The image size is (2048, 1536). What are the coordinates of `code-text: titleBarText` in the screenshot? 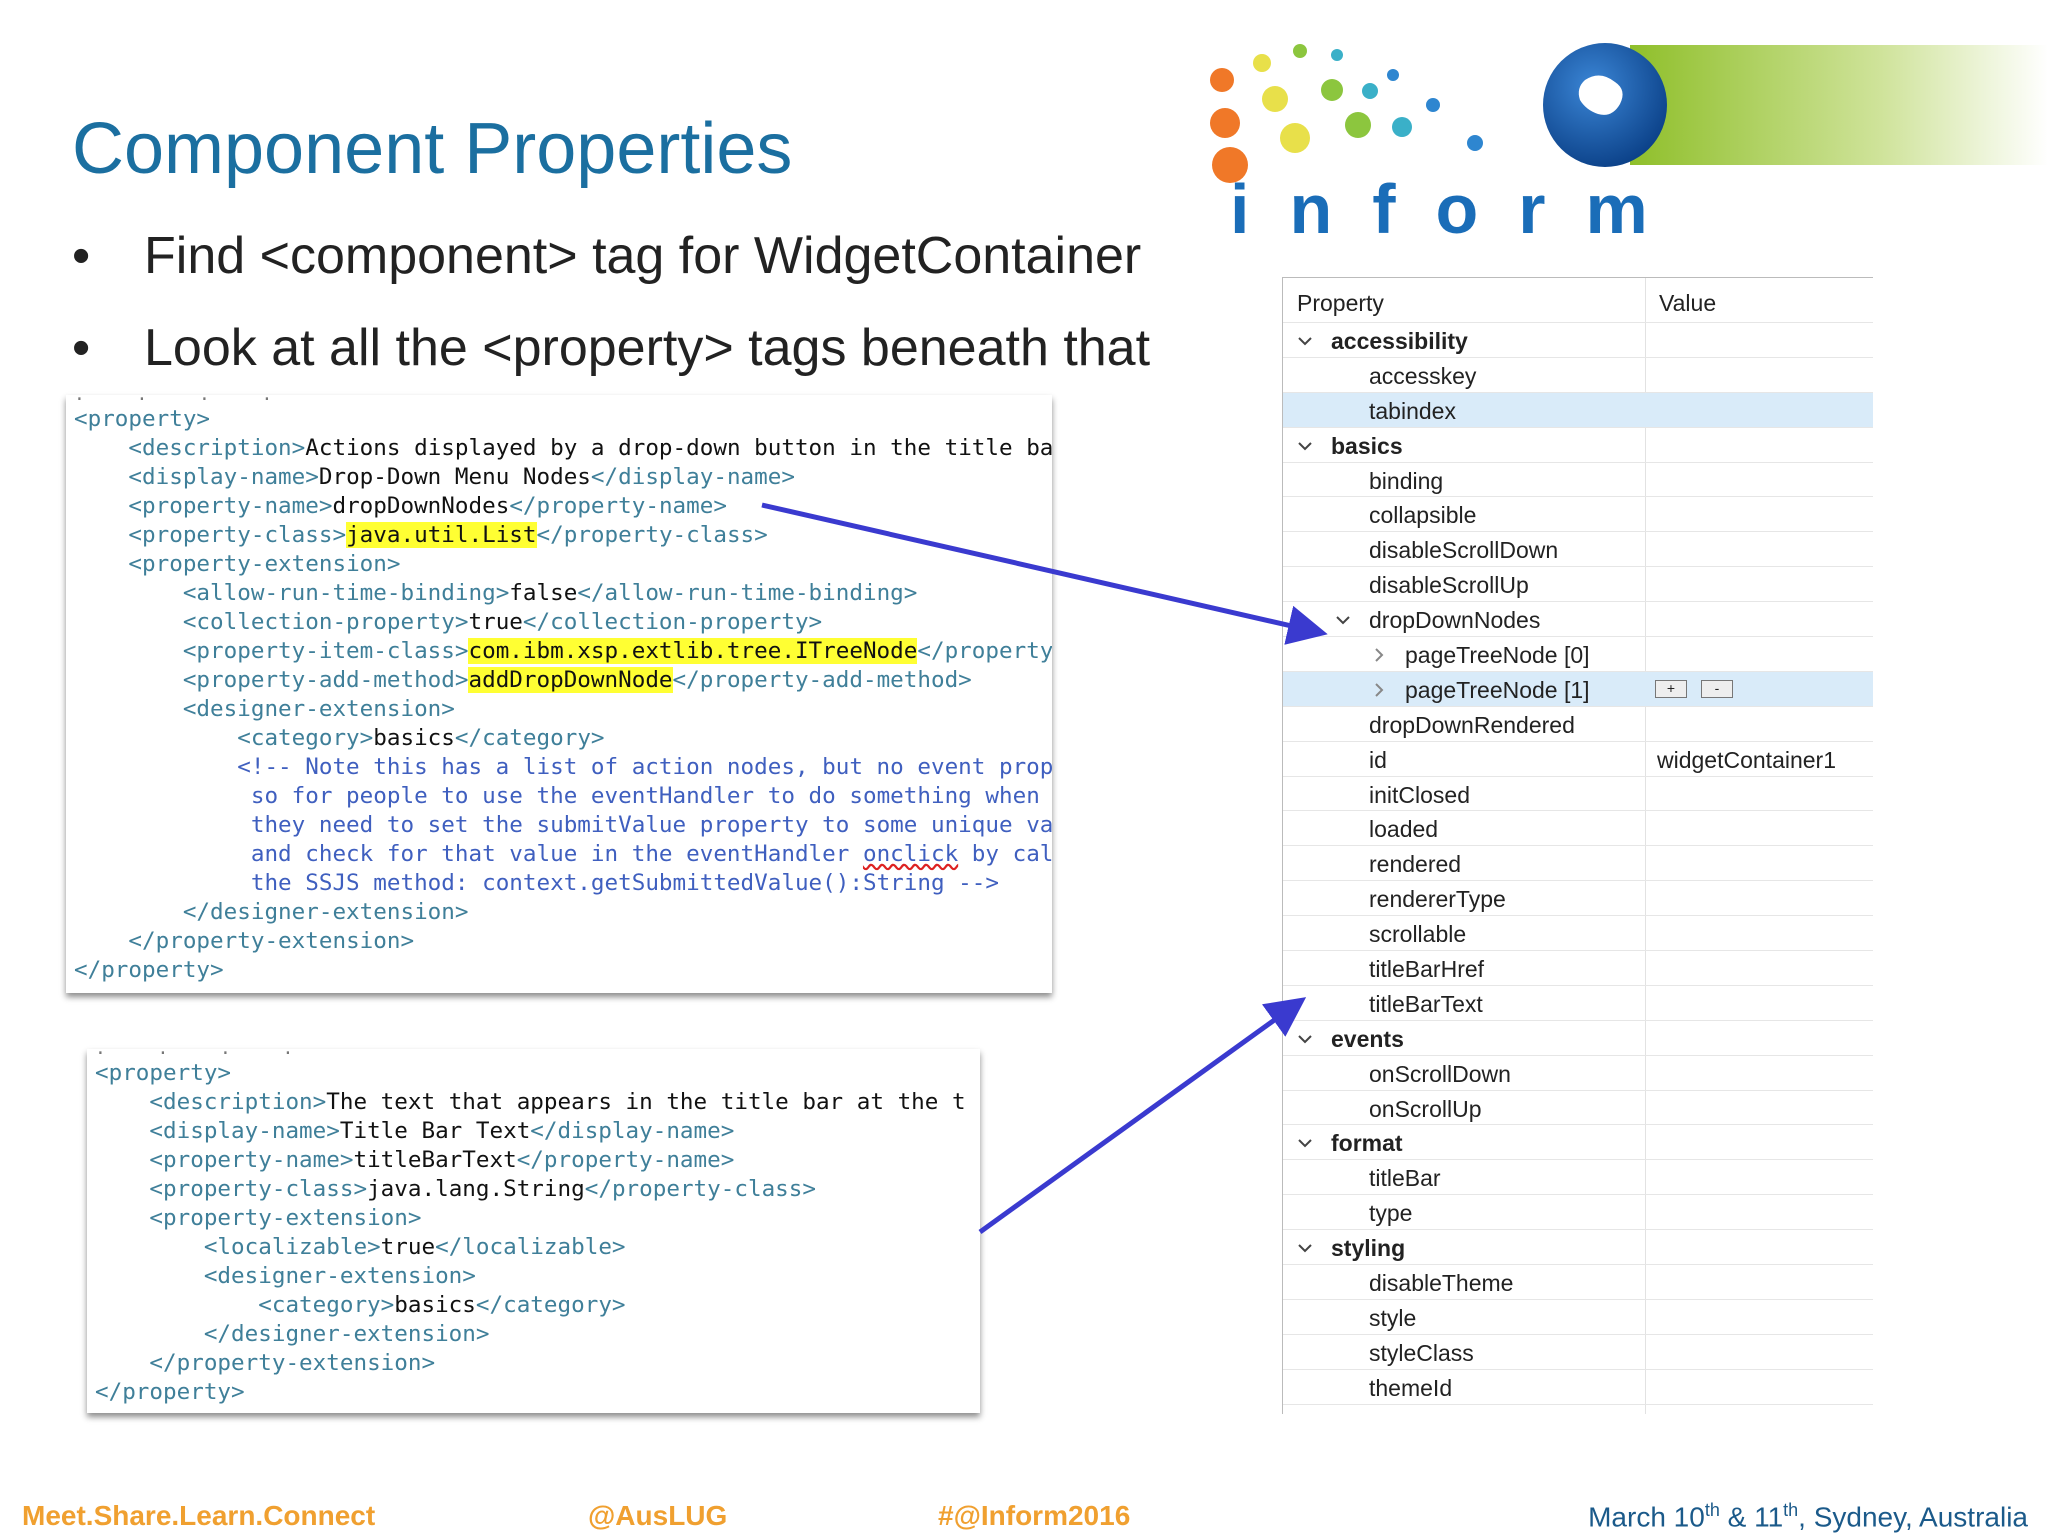 It's located at (435, 1160).